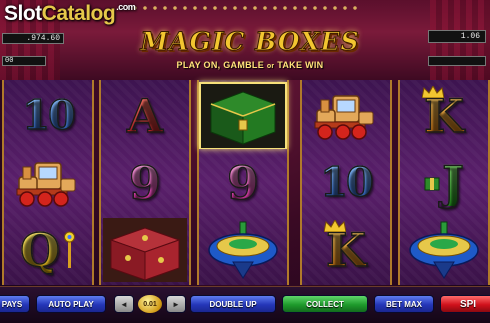 The height and width of the screenshot is (323, 490). What do you see at coordinates (404, 304) in the screenshot?
I see `bet-max-button: BET MAX` at bounding box center [404, 304].